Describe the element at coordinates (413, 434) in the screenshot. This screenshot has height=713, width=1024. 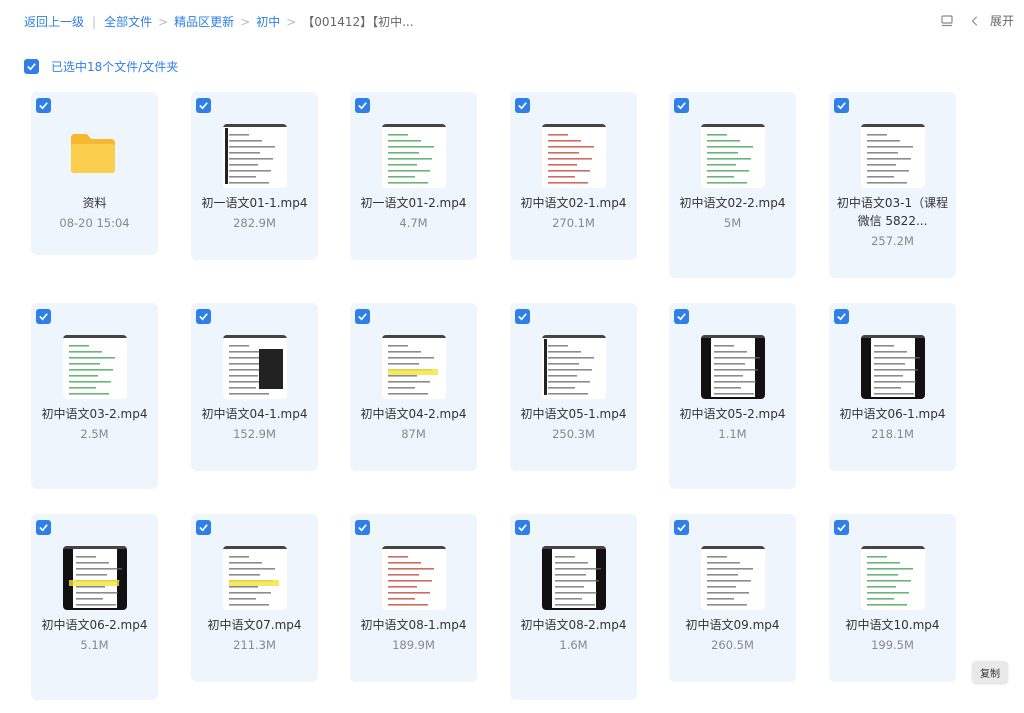
I see `file-size: 87M` at that location.